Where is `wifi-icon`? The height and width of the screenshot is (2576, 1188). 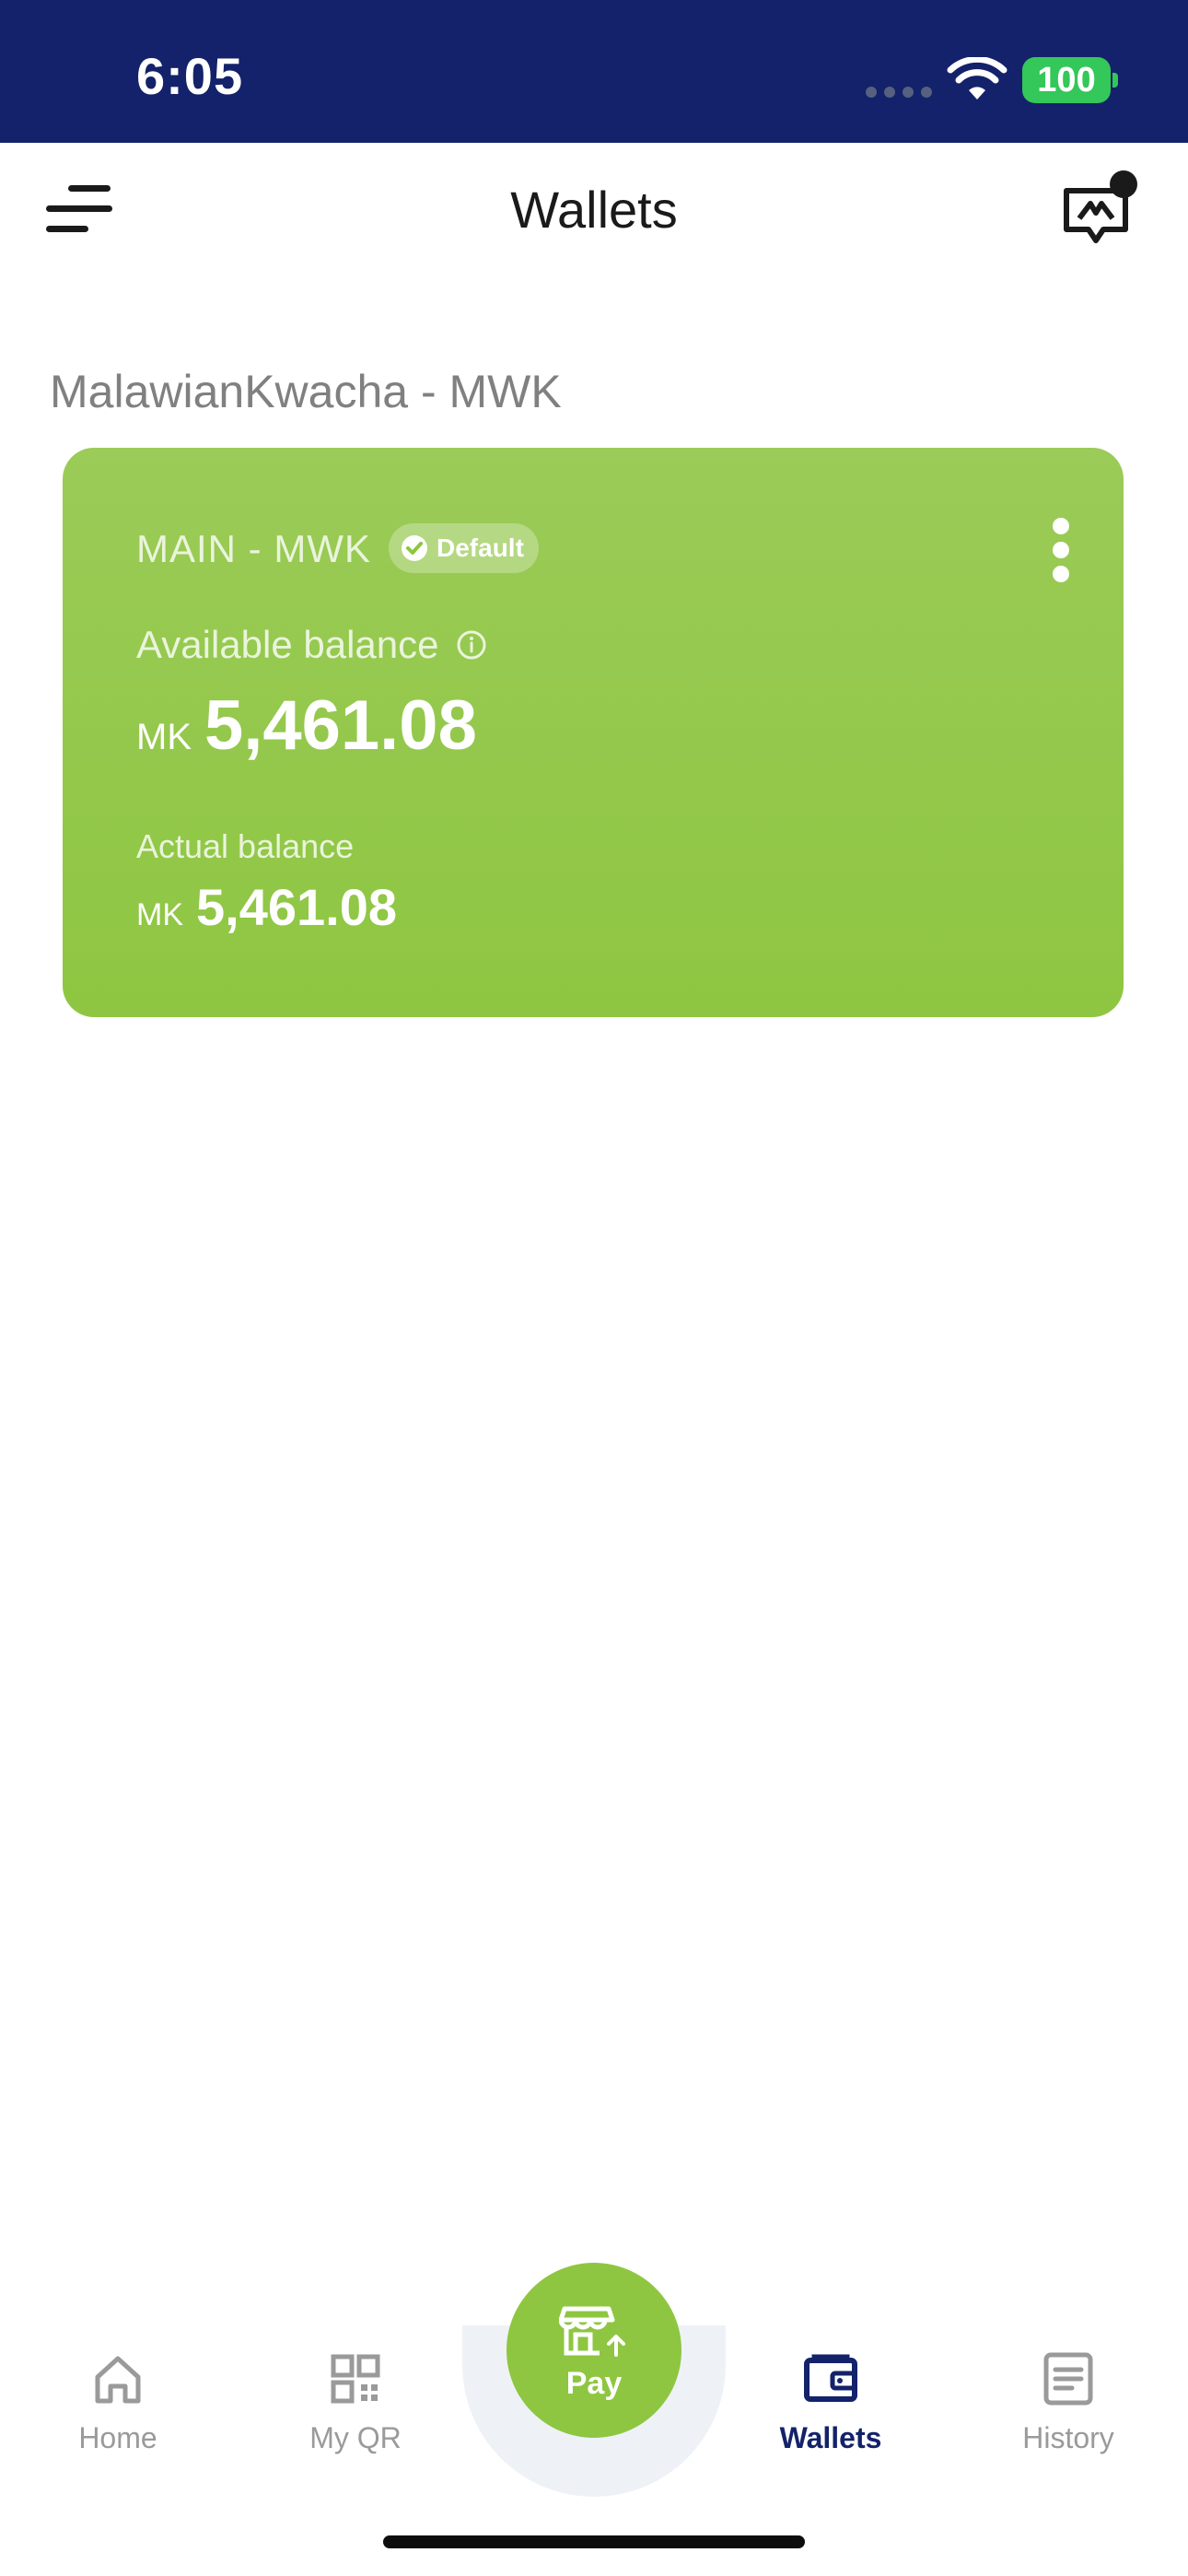 wifi-icon is located at coordinates (977, 78).